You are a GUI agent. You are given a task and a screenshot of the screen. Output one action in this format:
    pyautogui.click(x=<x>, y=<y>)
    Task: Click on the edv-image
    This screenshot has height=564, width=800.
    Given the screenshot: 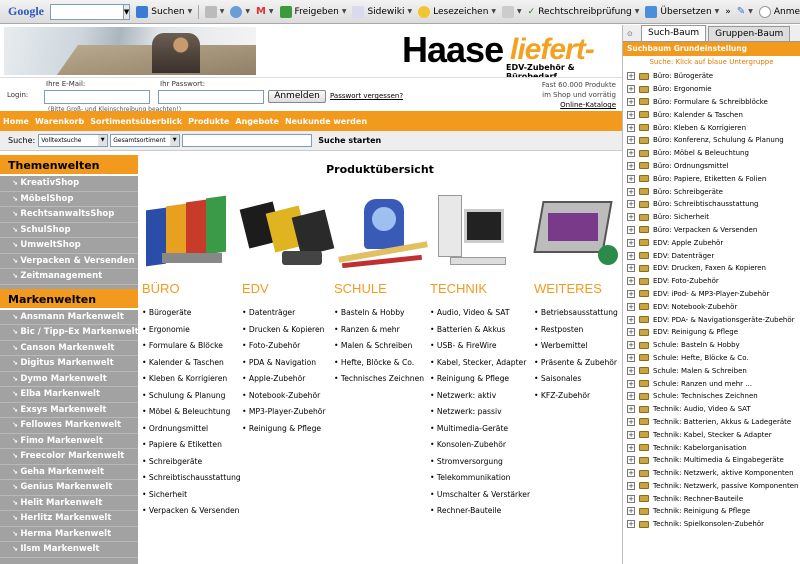 What is the action you would take?
    pyautogui.click(x=289, y=233)
    